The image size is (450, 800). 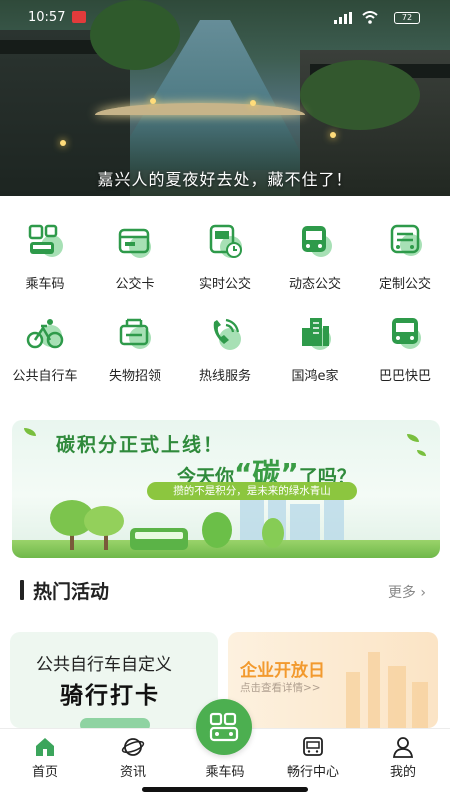 What do you see at coordinates (252, 491) in the screenshot?
I see `promo-slogan-strip: 攒的不是积分，是未来的绿水青山` at bounding box center [252, 491].